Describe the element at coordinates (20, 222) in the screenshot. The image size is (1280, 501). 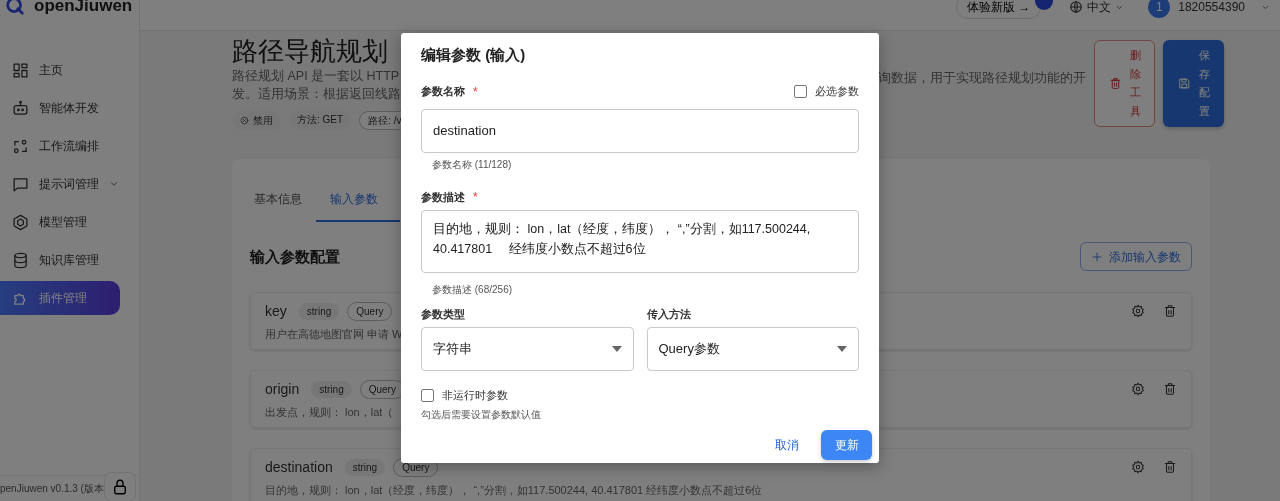
I see `hexagon-icon` at that location.